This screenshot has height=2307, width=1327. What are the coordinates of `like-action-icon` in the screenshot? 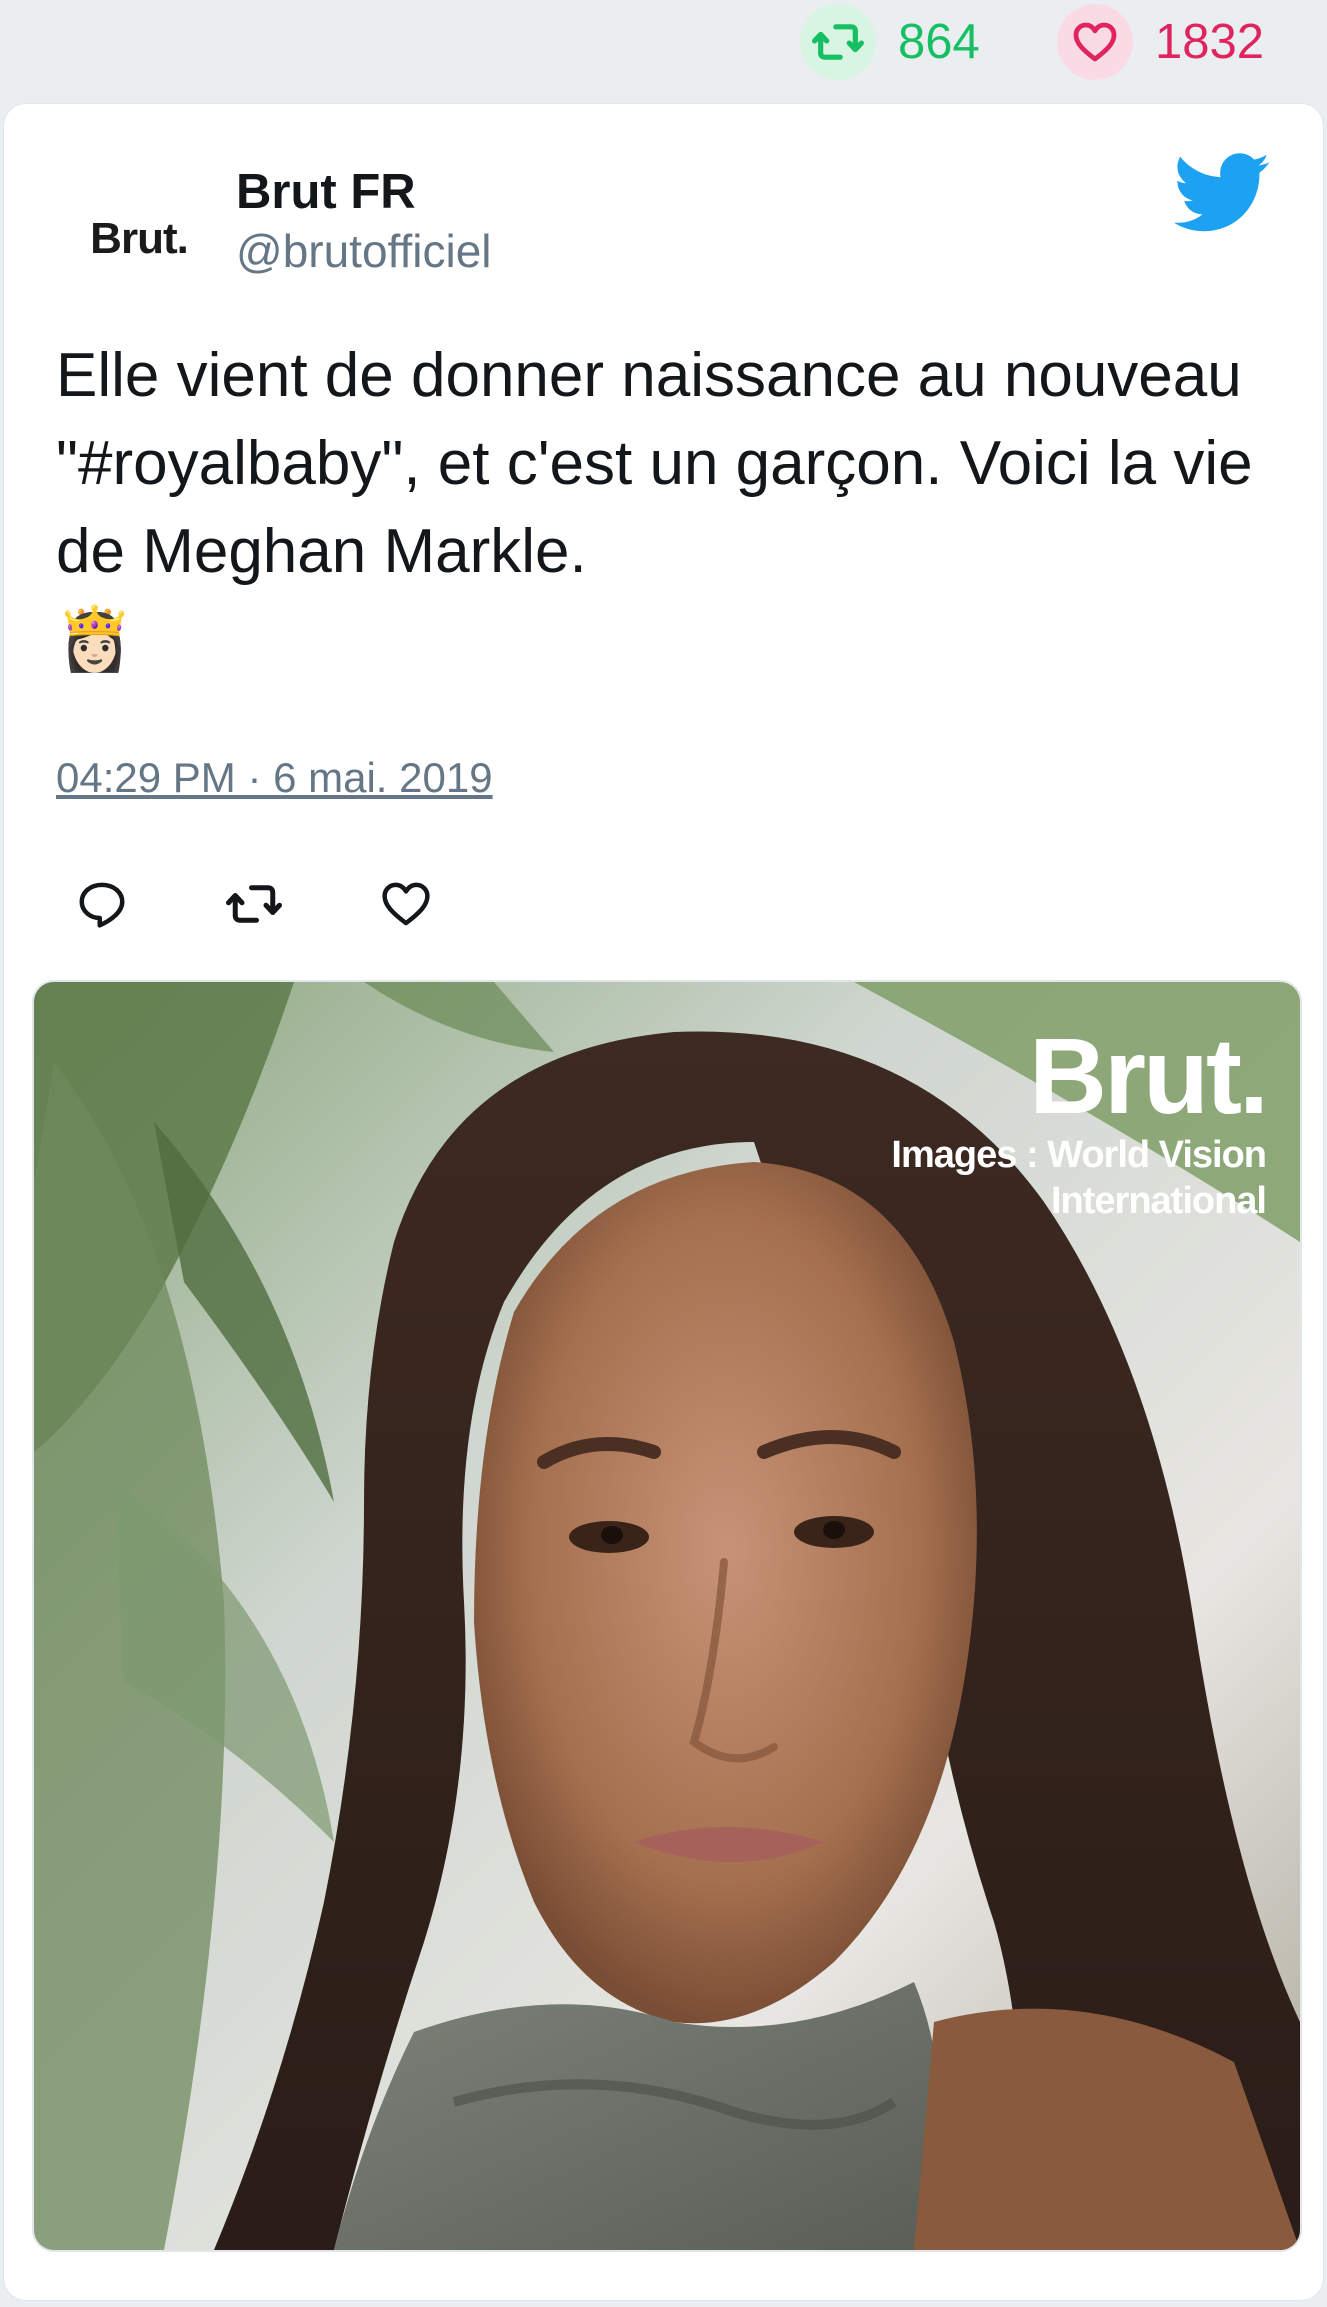 It's located at (406, 904).